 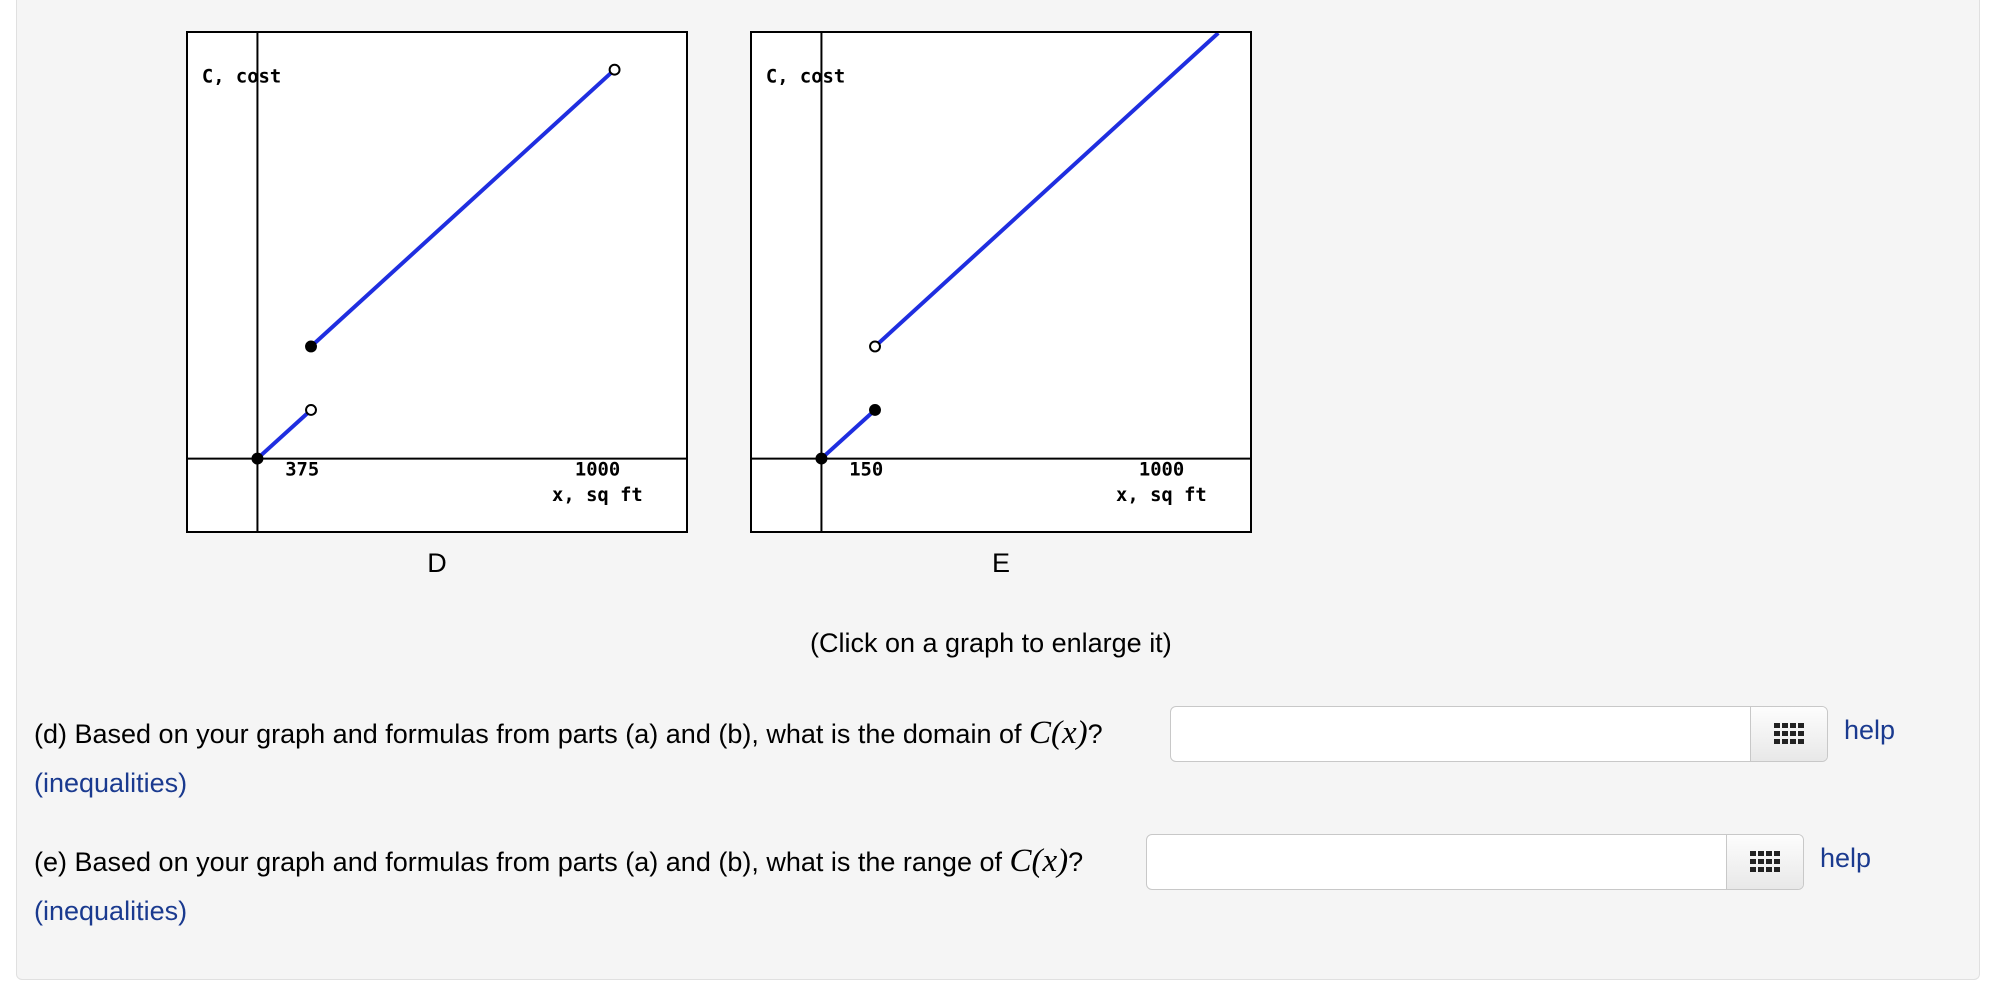 I want to click on graph-e-letter: E, so click(x=1000, y=563).